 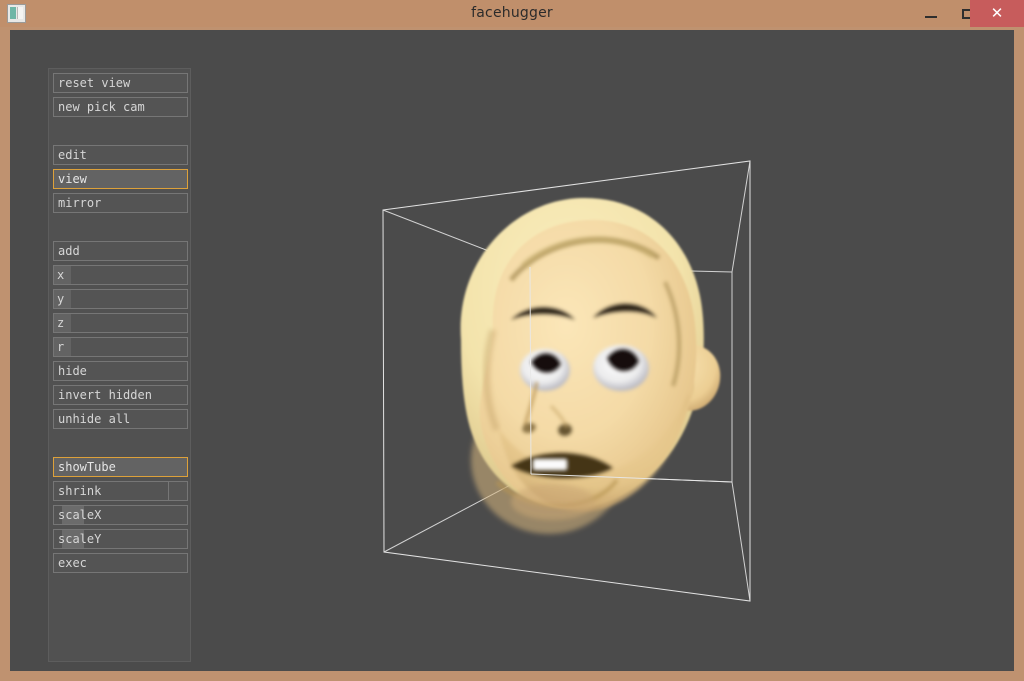 What do you see at coordinates (590, 365) in the screenshot?
I see `cartoon-head-model` at bounding box center [590, 365].